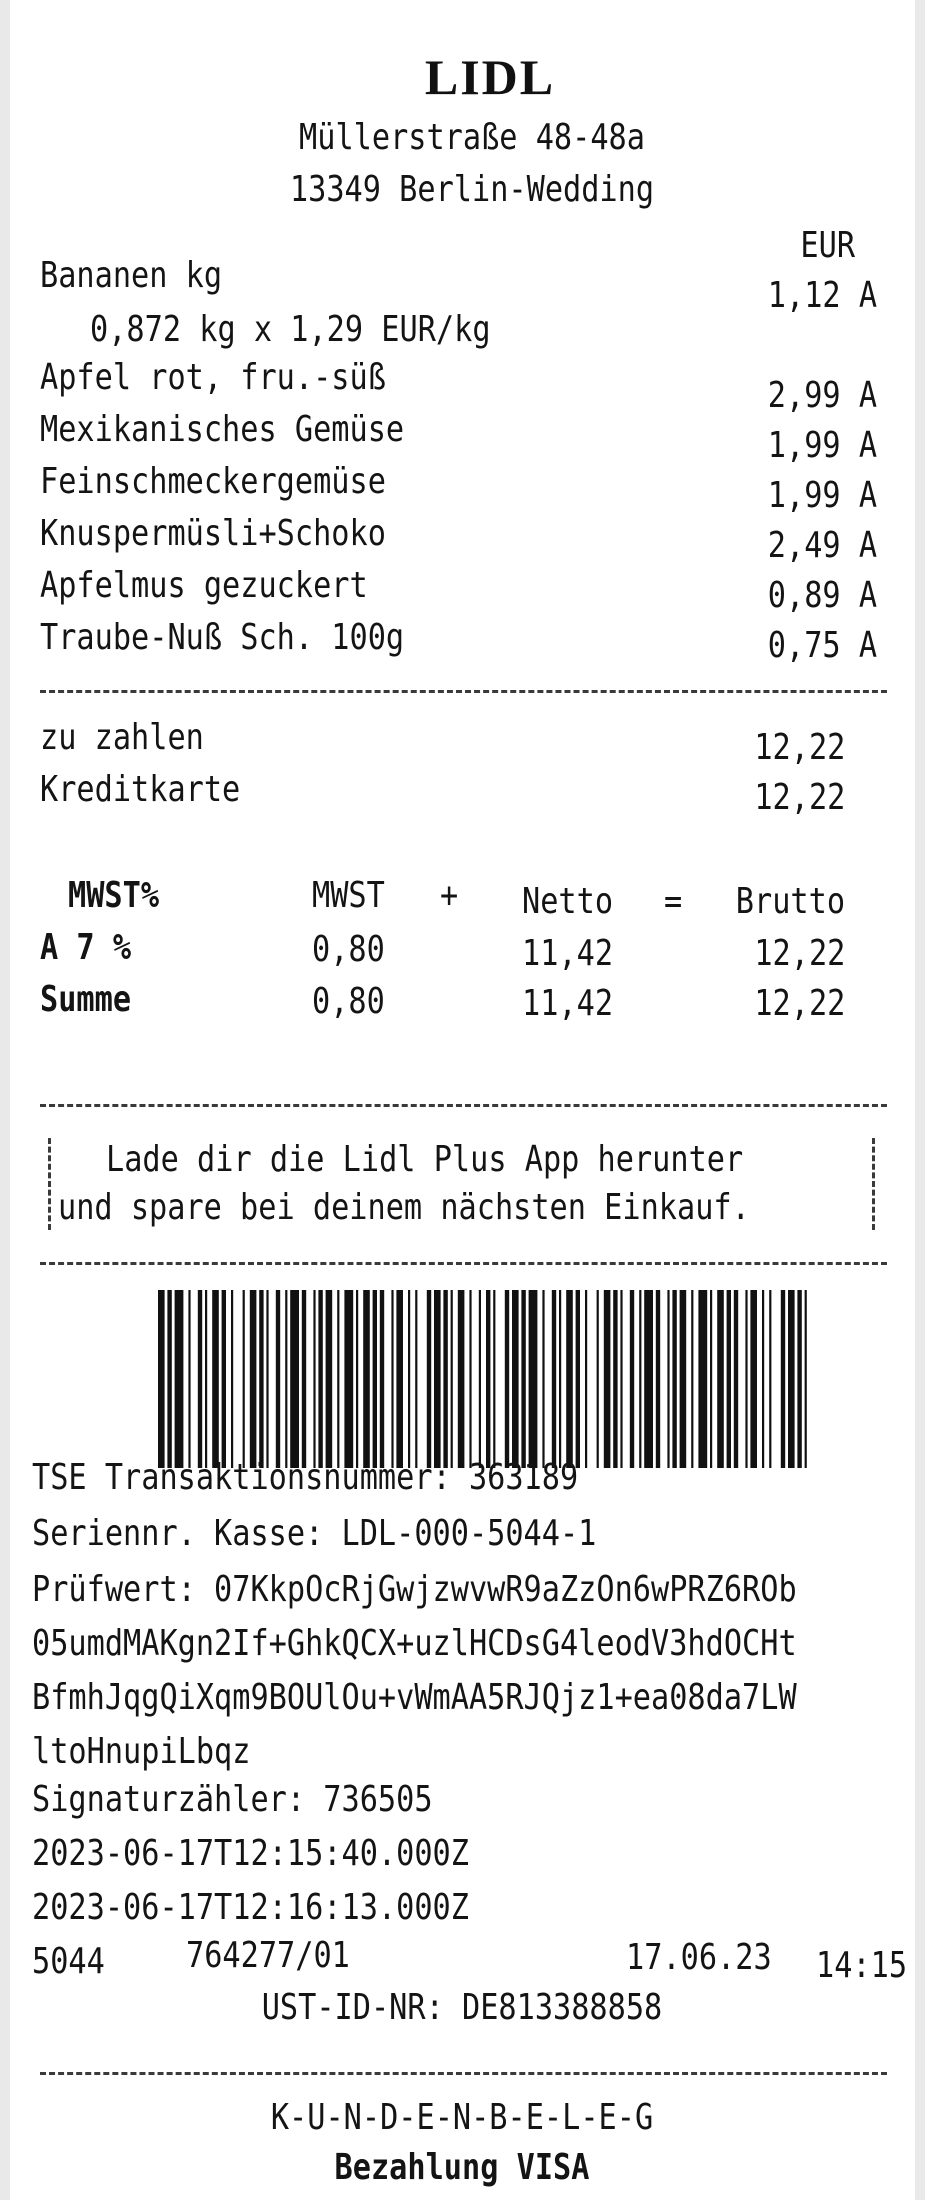 Image resolution: width=925 pixels, height=2200 pixels. What do you see at coordinates (250, 1853) in the screenshot?
I see `tse-start-time: 2023-06-17T12:15:40.000Z` at bounding box center [250, 1853].